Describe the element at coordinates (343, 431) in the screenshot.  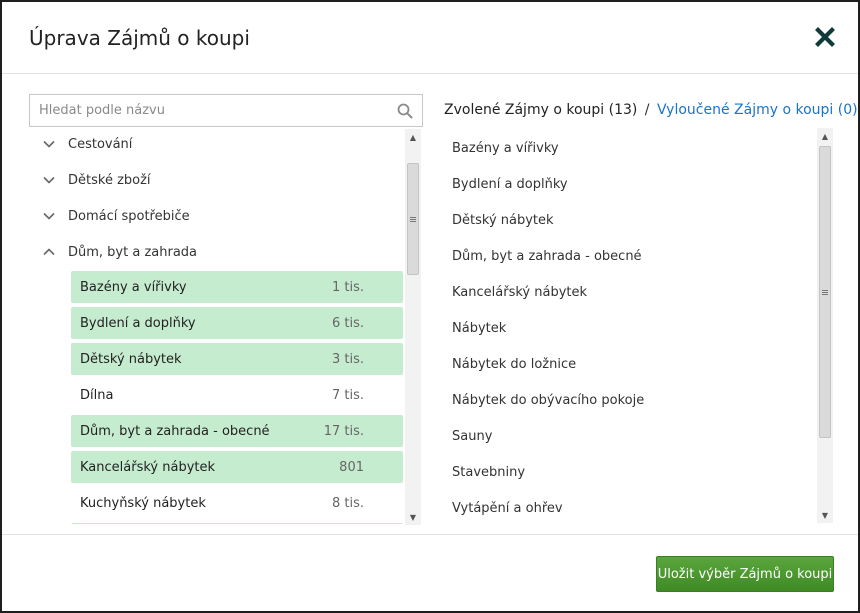
I see `item-count: 17 tis.` at that location.